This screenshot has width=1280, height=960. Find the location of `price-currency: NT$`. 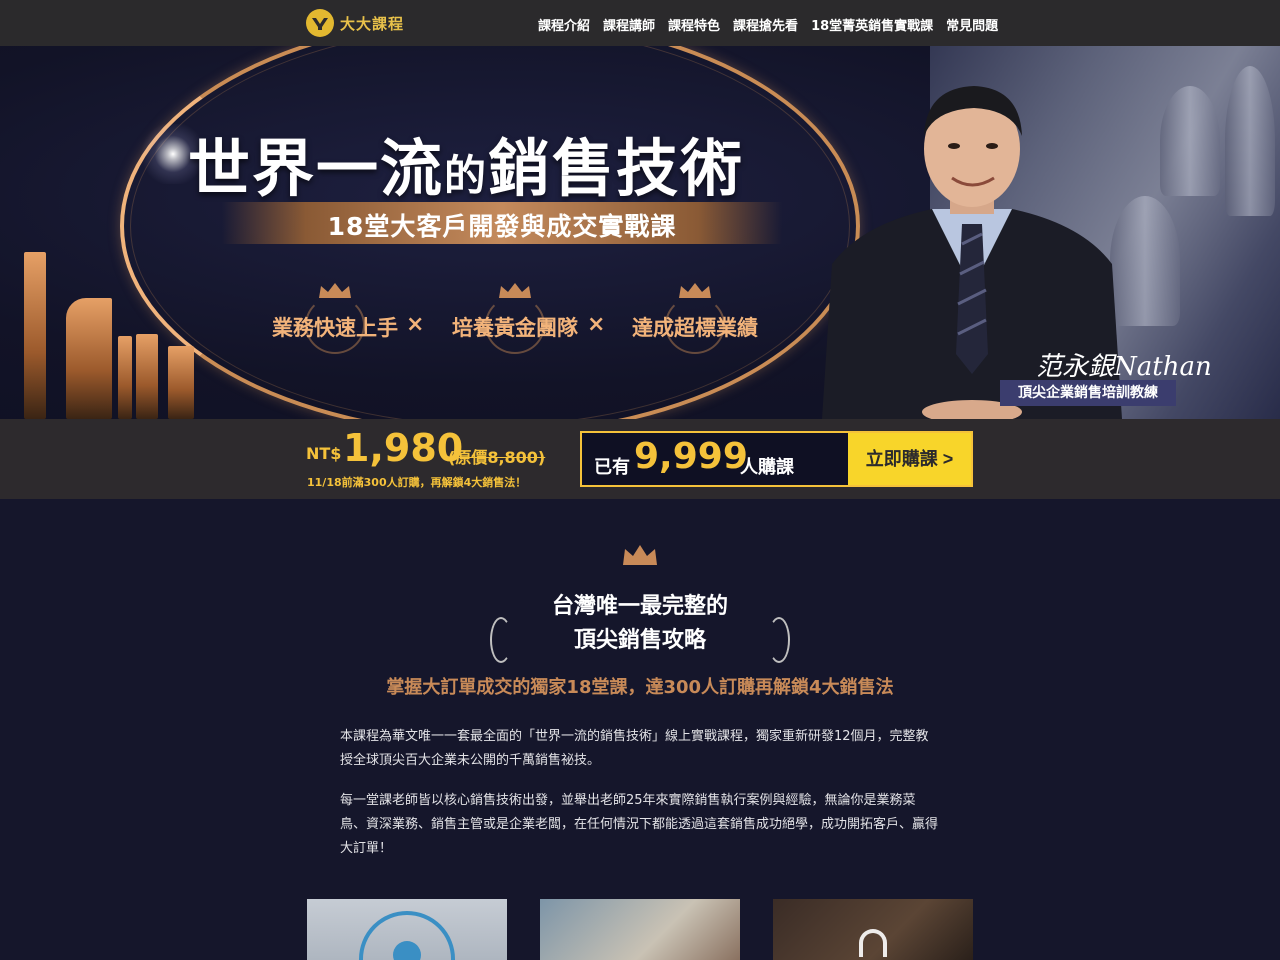

price-currency: NT$ is located at coordinates (324, 453).